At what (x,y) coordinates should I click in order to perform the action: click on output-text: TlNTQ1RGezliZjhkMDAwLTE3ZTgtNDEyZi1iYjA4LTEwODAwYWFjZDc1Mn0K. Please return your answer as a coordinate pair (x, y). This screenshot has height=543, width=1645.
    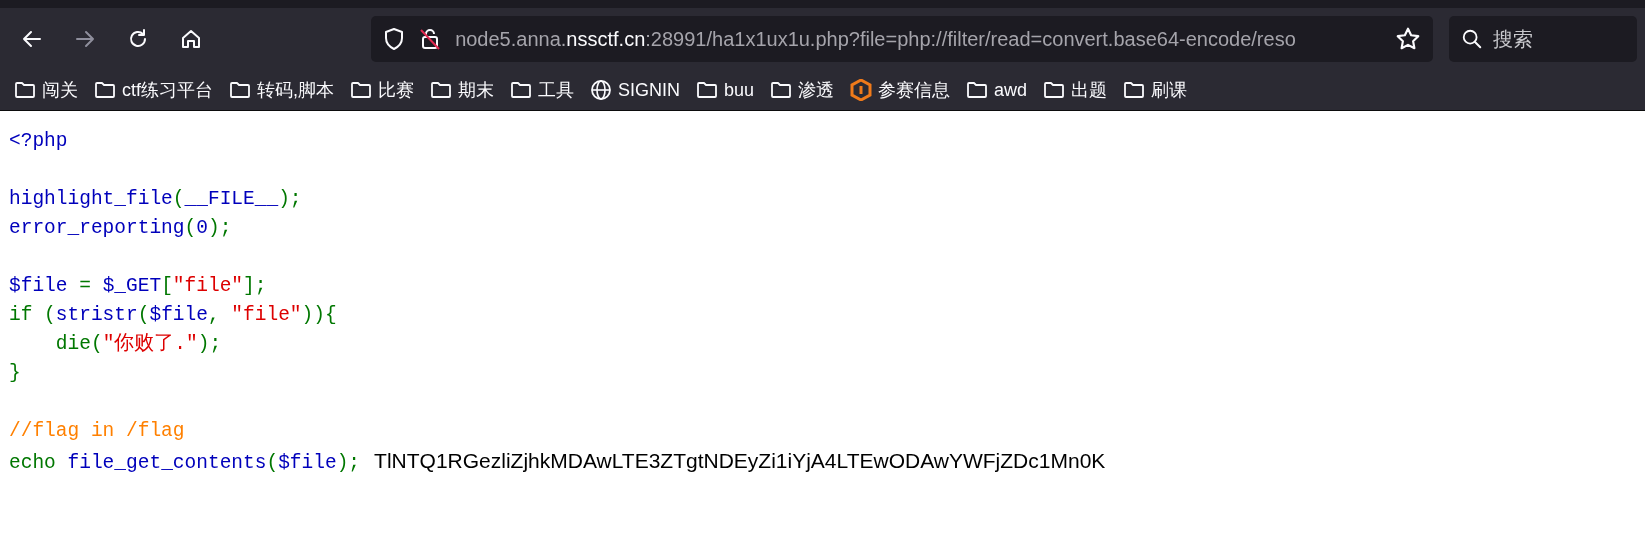
    Looking at the image, I should click on (740, 461).